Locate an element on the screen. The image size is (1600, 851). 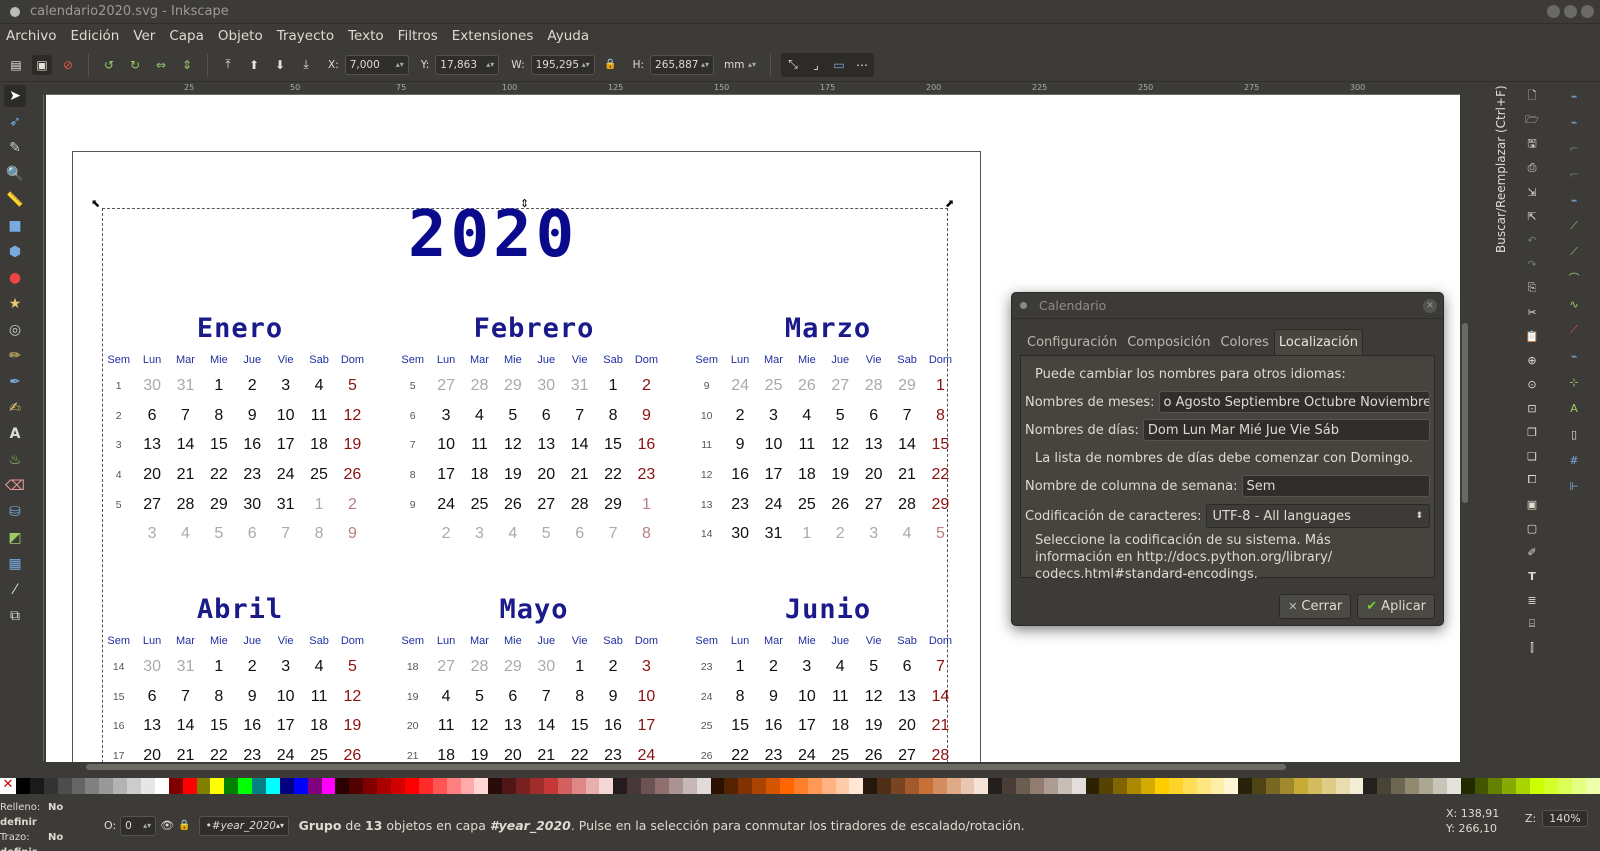
layer-selector: •#year_2020 ▴▾ is located at coordinates (243, 825).